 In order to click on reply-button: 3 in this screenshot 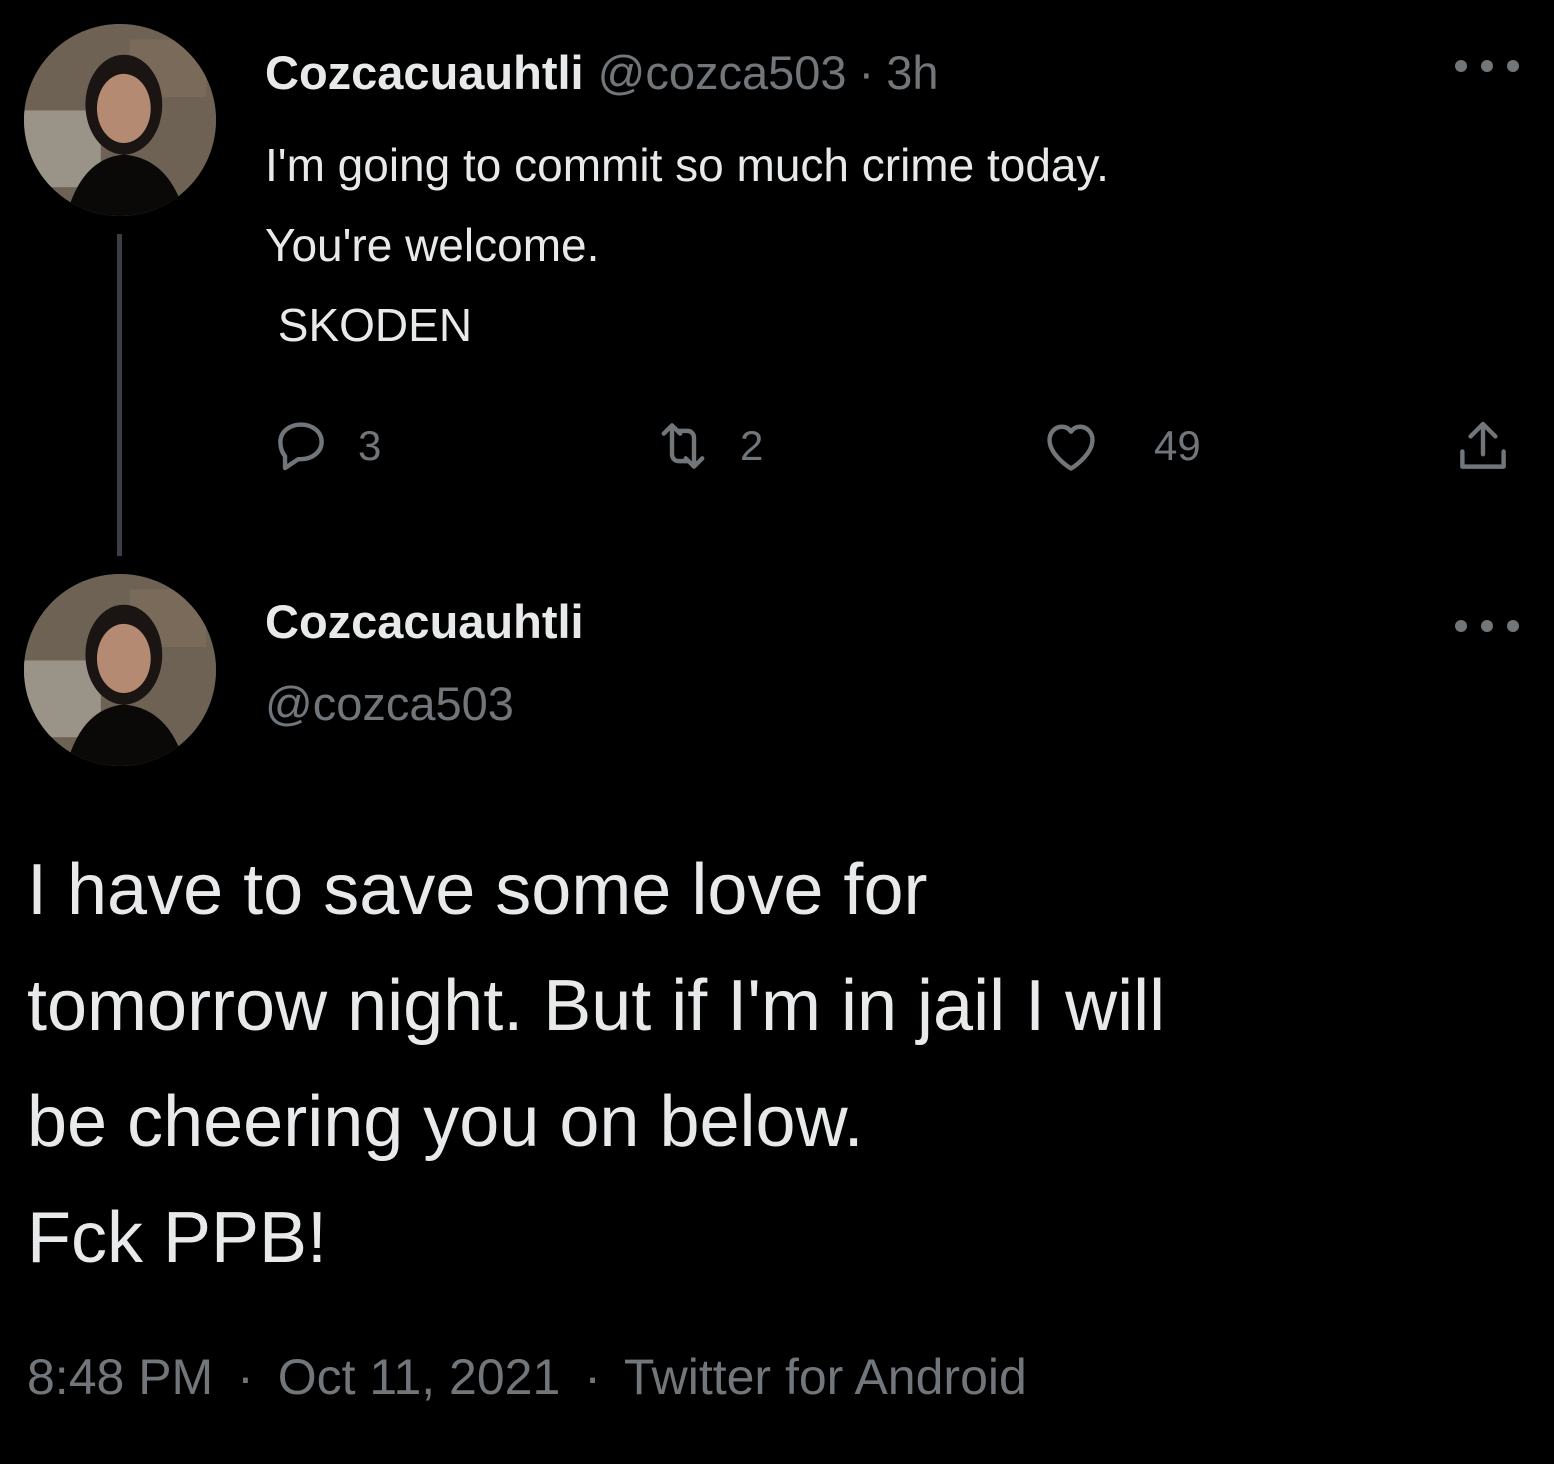, I will do `click(324, 446)`.